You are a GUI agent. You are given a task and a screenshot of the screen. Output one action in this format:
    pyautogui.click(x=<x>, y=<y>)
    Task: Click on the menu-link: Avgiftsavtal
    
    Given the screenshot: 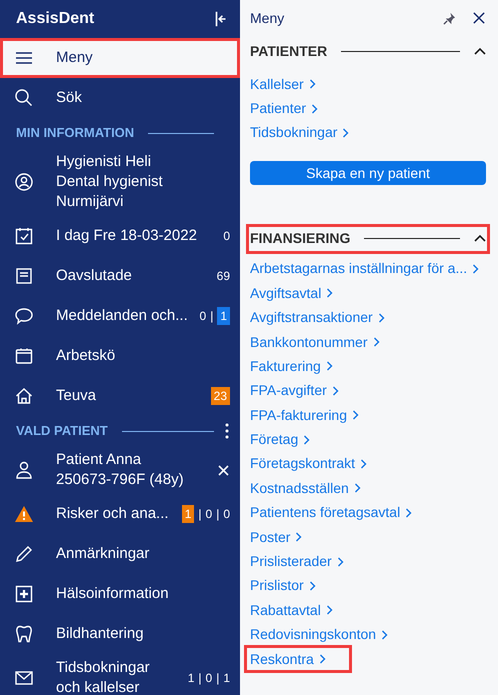 What is the action you would take?
    pyautogui.click(x=292, y=293)
    